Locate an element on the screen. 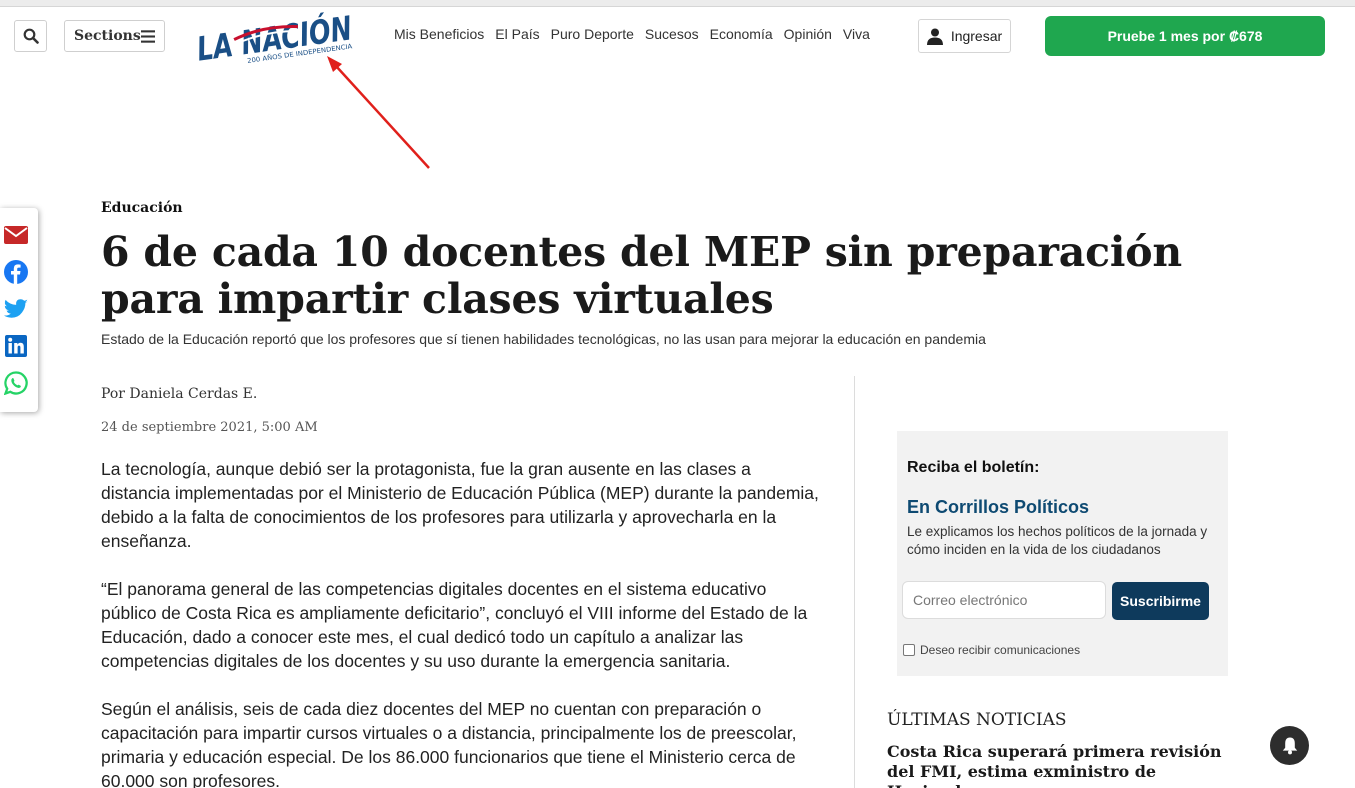  login-button: Ingresar is located at coordinates (964, 36).